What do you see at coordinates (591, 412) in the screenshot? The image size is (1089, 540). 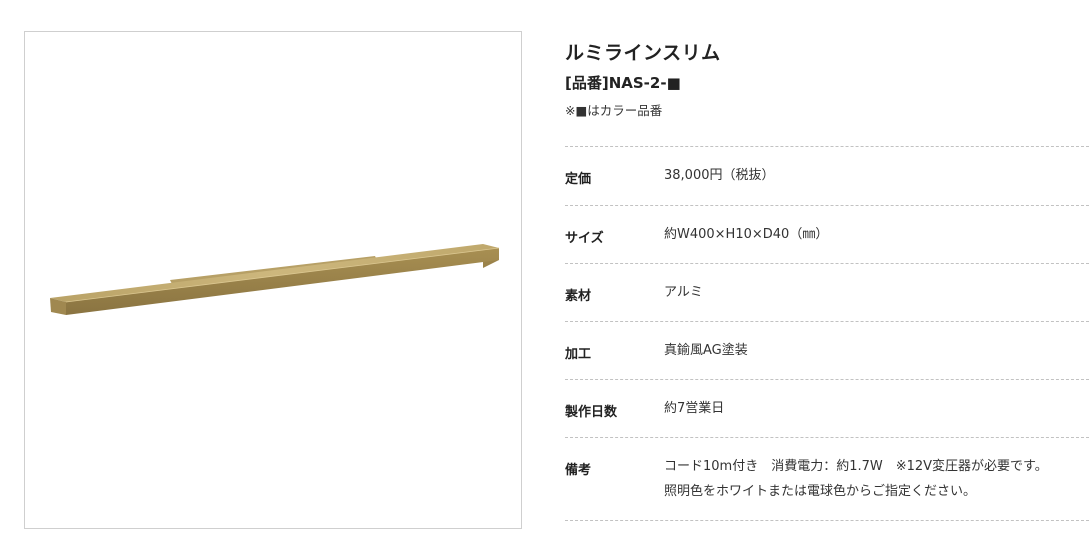 I see `spec-label: 製作日数` at bounding box center [591, 412].